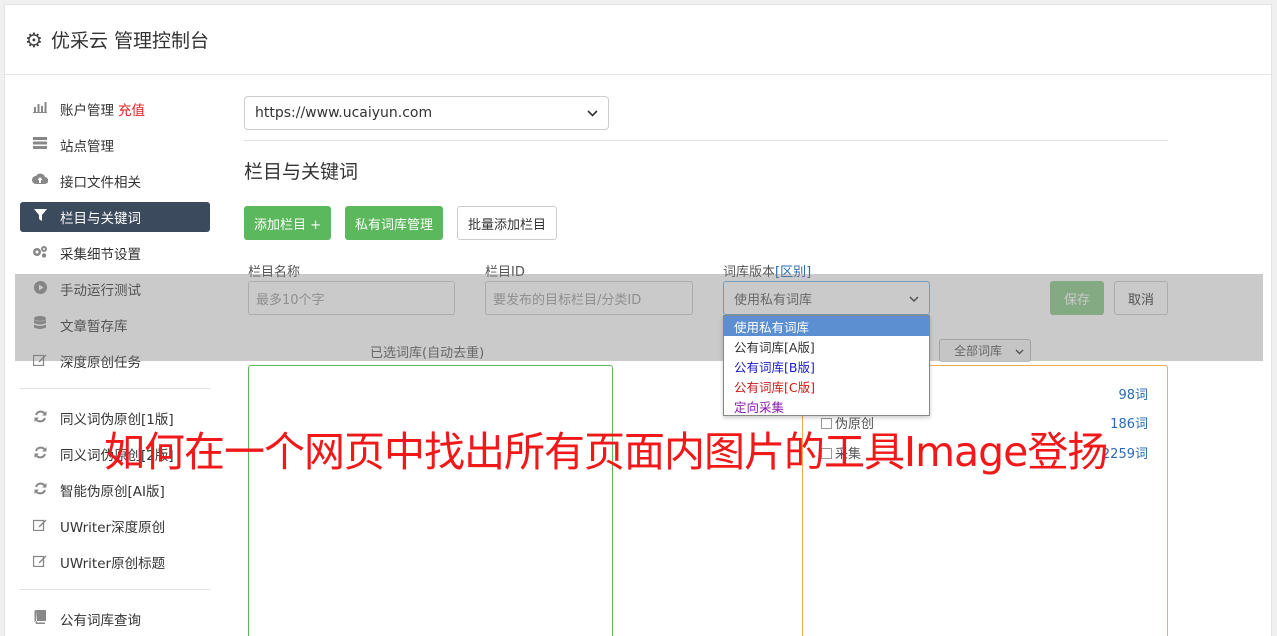 This screenshot has height=636, width=1277. I want to click on sidebar-item-sites: 站点管理, so click(115, 145).